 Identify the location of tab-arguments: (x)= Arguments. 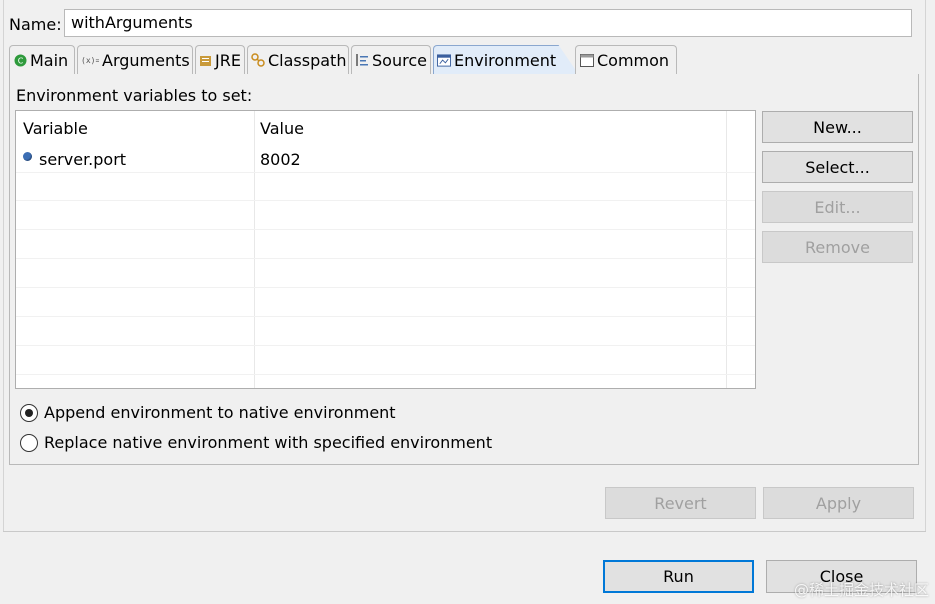
(135, 59).